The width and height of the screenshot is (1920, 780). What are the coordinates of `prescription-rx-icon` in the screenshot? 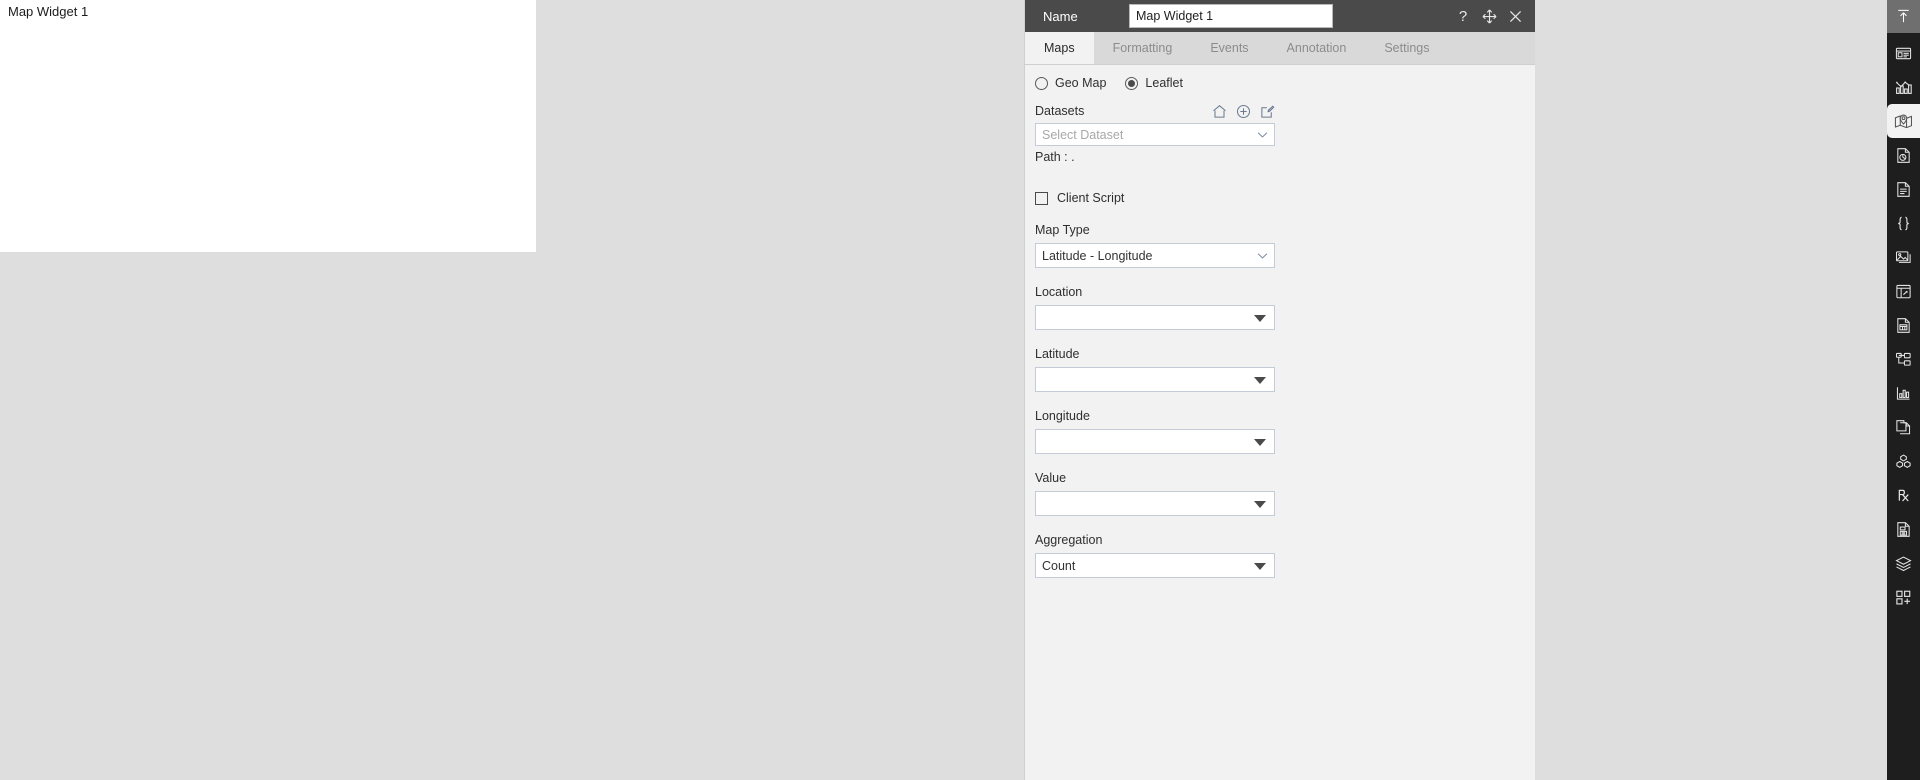 It's located at (1903, 495).